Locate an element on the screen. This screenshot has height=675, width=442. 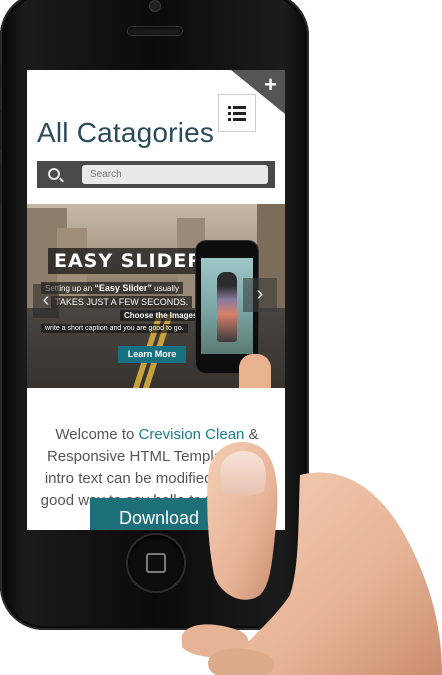
slide-caption-line: Choose the Images, is located at coordinates (162, 315).